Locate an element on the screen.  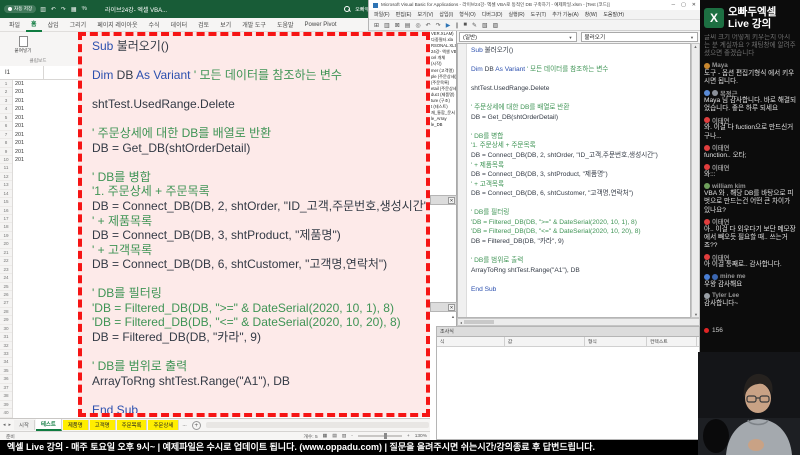
page-break-view-icon: ▥ is located at coordinates (344, 436).